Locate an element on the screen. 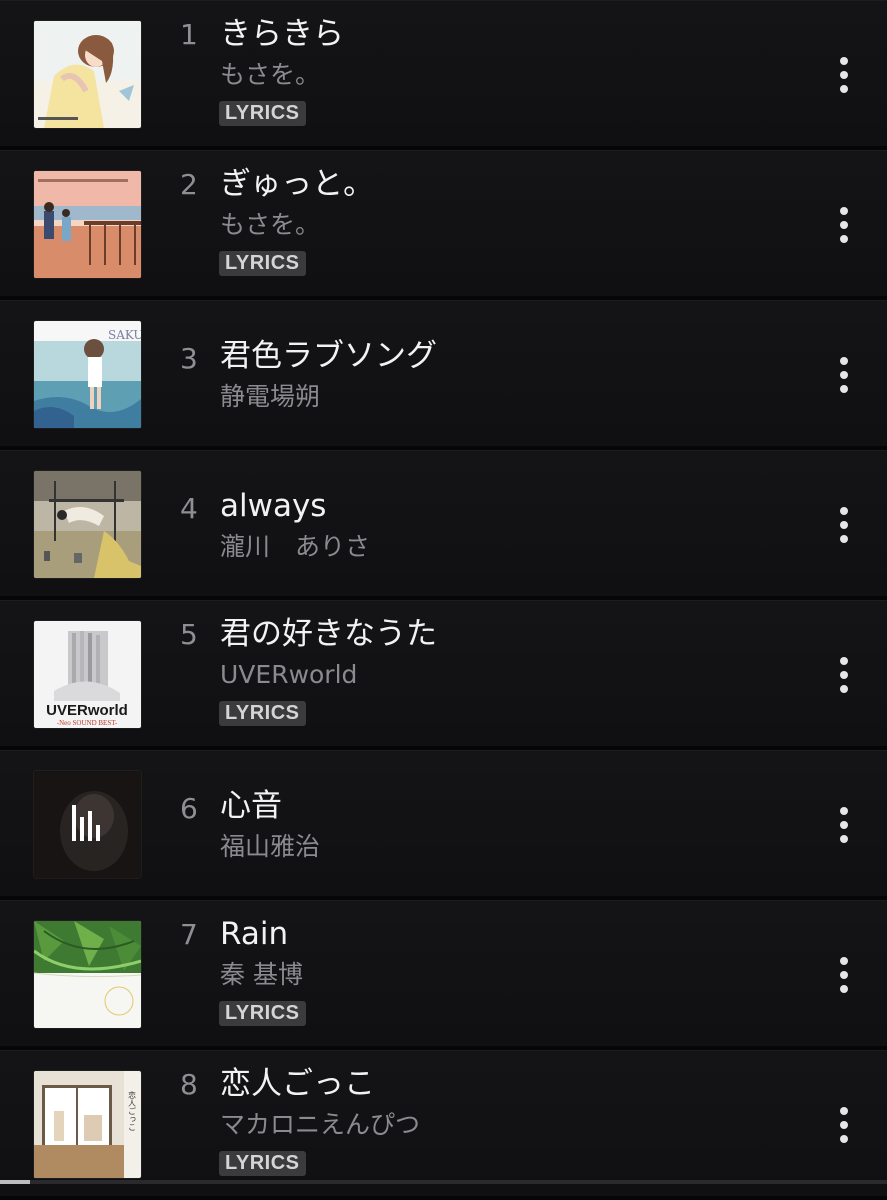  album-art-room-curtains-icon: 恋人ごっこ is located at coordinates (87, 1124).